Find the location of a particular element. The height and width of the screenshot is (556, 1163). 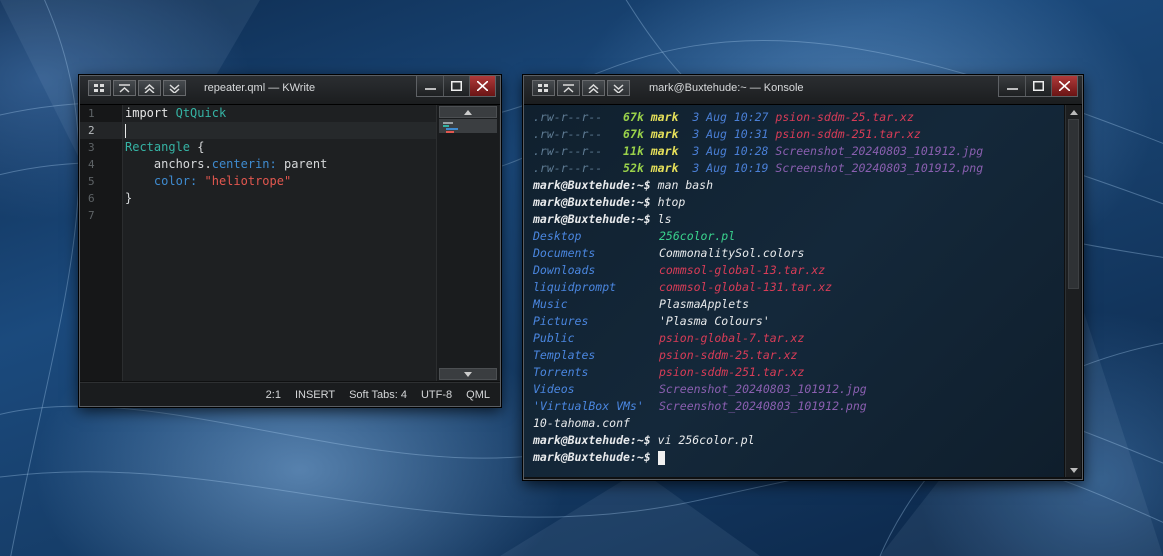

input-mode: INSERT is located at coordinates (315, 395).